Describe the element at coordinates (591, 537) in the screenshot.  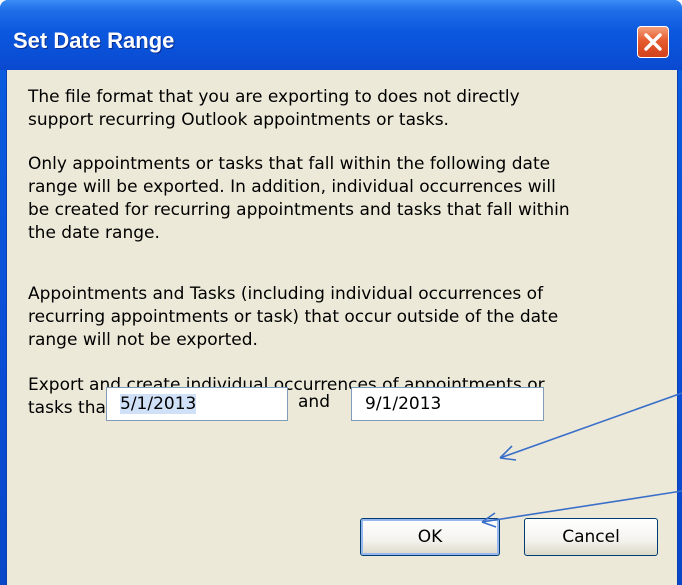
I see `cancel-button: Cancel` at that location.